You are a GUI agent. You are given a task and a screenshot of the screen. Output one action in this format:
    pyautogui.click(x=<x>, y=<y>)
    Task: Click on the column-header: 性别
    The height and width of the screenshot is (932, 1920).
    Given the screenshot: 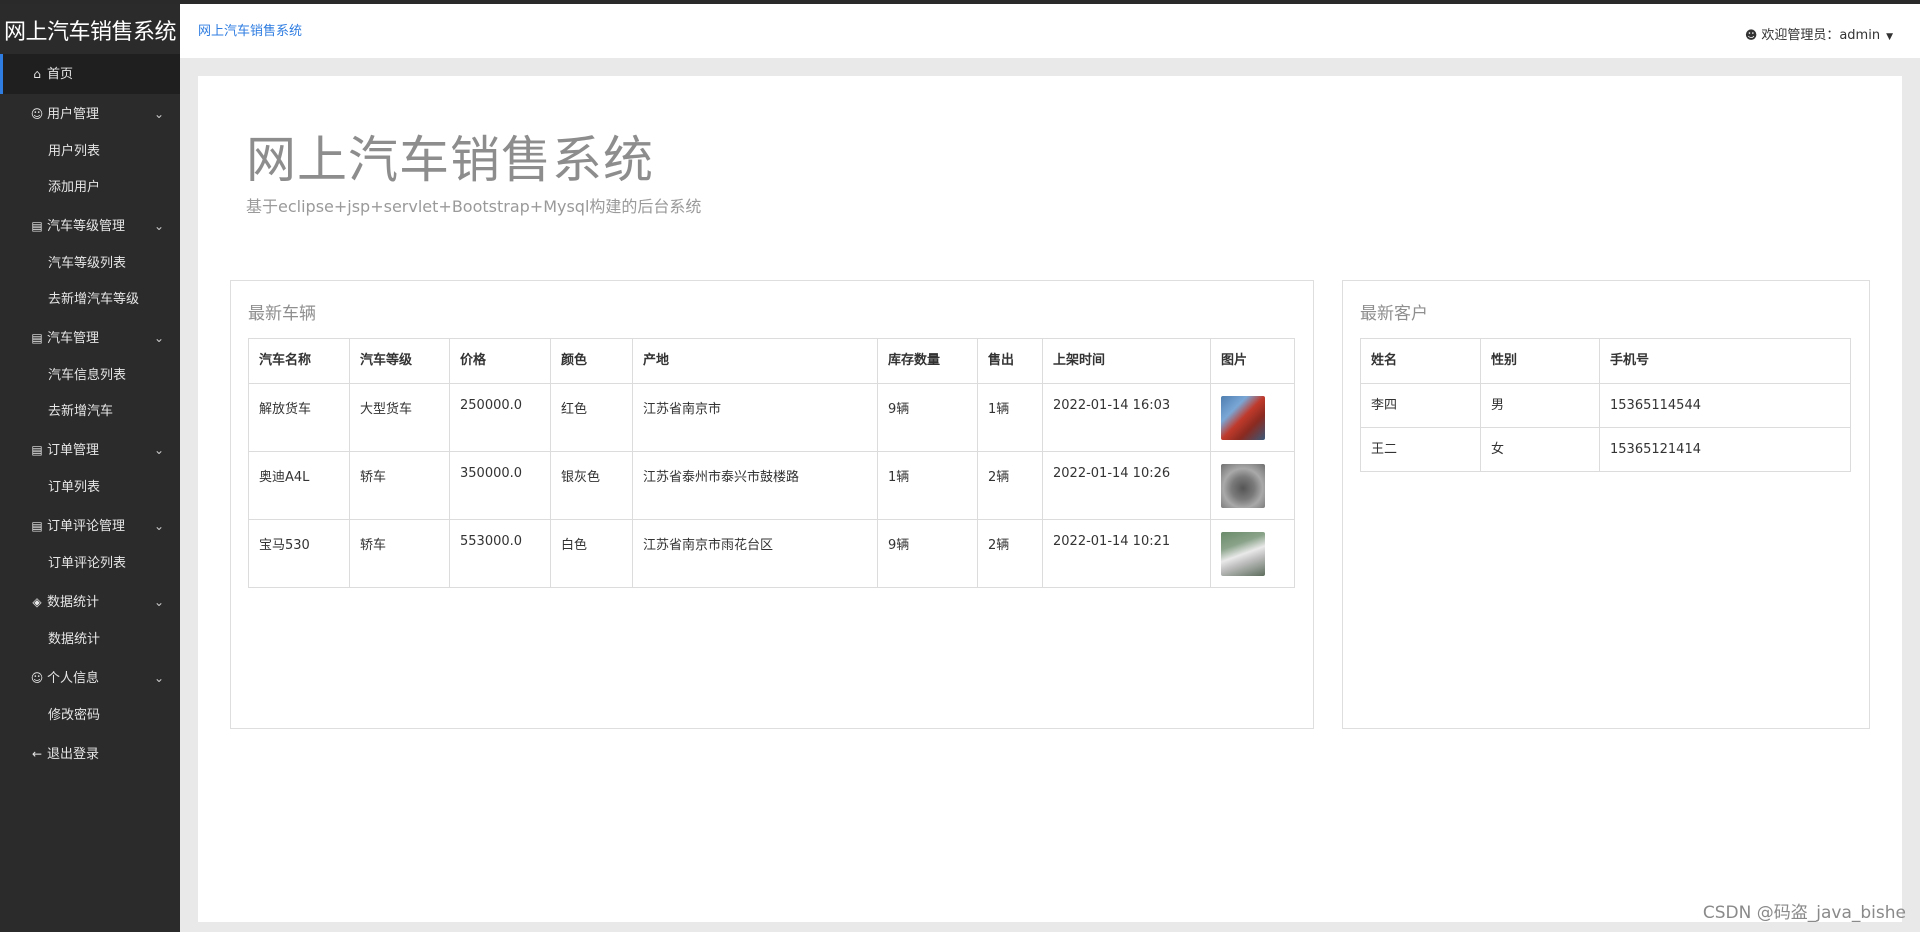 What is the action you would take?
    pyautogui.click(x=1540, y=361)
    